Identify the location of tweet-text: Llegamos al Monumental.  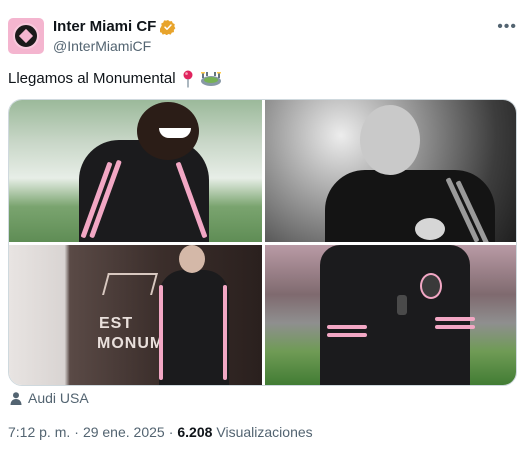
(115, 79).